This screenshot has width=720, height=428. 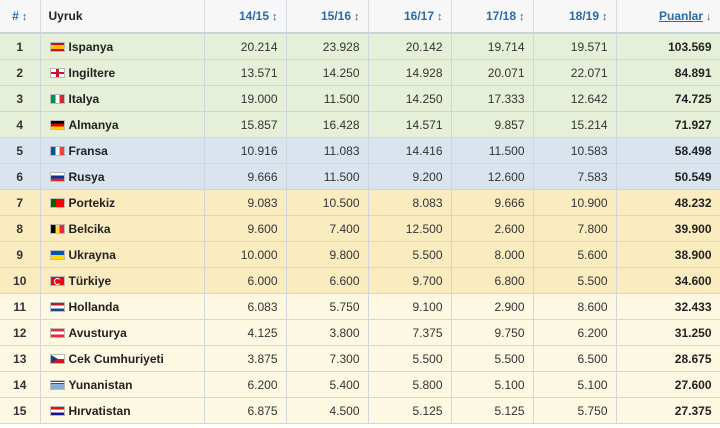 What do you see at coordinates (122, 46) in the screenshot?
I see `country-cell: Ispanya` at bounding box center [122, 46].